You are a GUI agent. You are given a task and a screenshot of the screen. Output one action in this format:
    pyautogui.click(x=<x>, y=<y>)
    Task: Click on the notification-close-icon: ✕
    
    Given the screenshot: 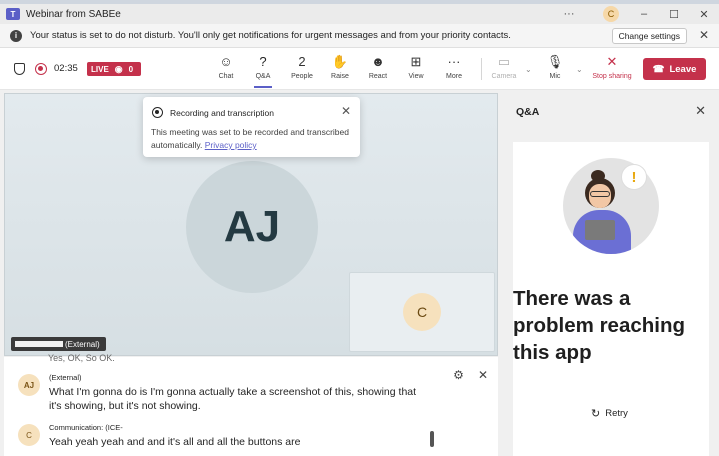 What is the action you would take?
    pyautogui.click(x=704, y=35)
    